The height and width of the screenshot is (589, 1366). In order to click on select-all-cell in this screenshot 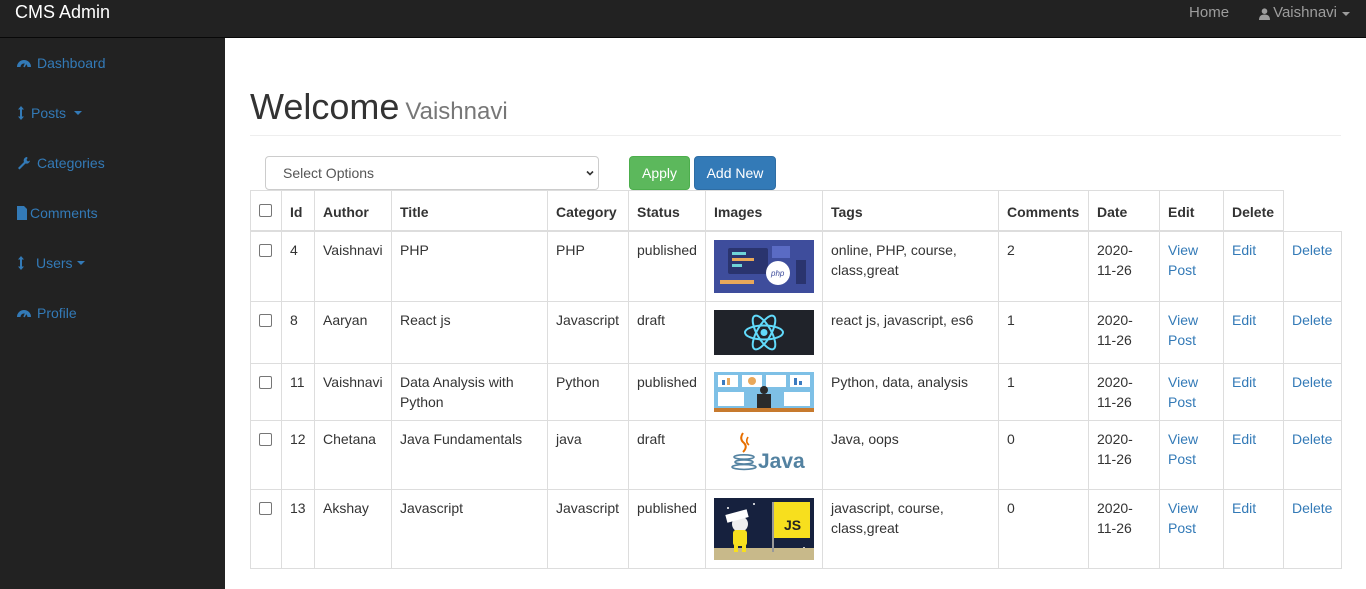, I will do `click(266, 211)`.